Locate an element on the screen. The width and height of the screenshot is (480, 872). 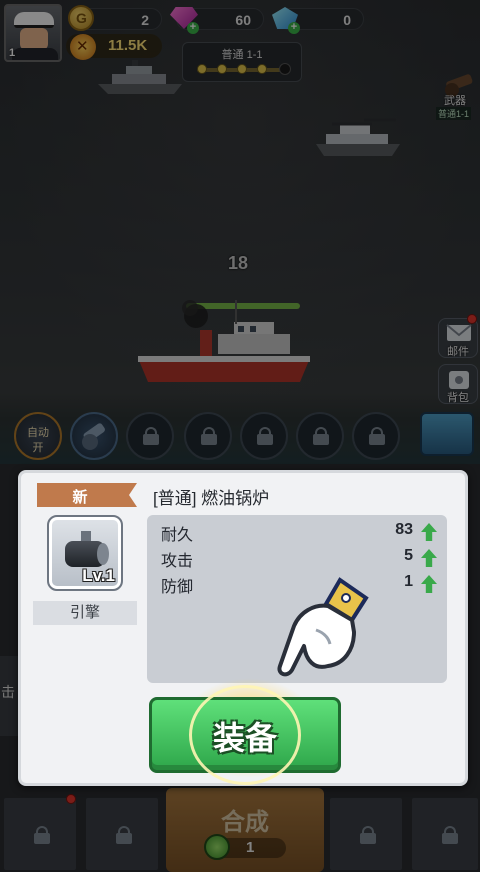
engine-icon is located at coordinates (86, 551).